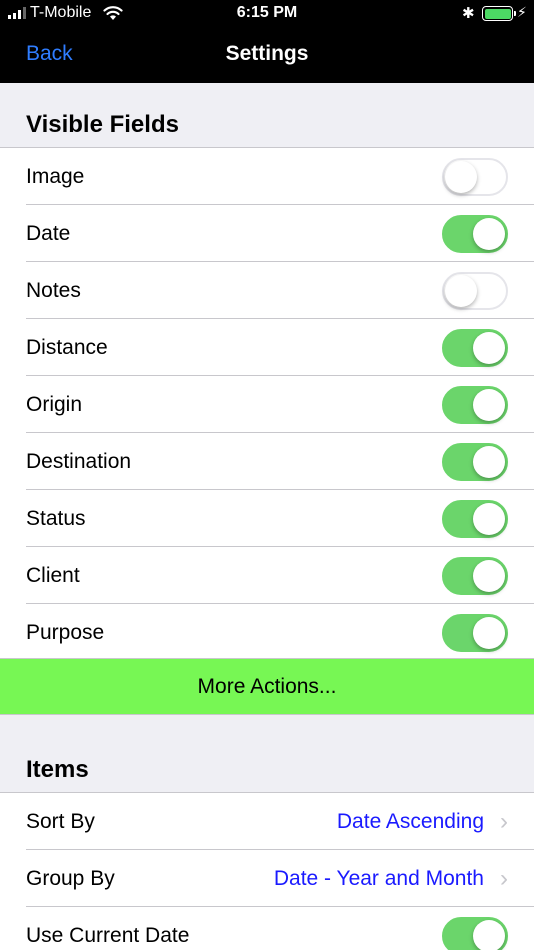 The height and width of the screenshot is (950, 534). I want to click on section-header-items: Items, so click(57, 769).